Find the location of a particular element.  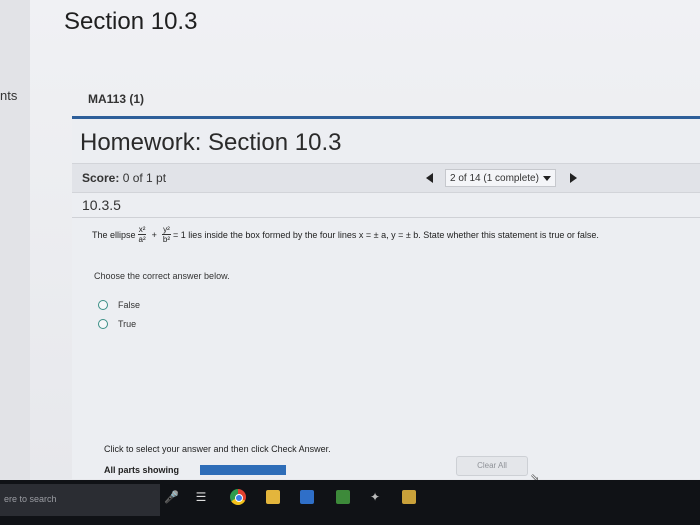

score-label: Score: is located at coordinates (101, 178).